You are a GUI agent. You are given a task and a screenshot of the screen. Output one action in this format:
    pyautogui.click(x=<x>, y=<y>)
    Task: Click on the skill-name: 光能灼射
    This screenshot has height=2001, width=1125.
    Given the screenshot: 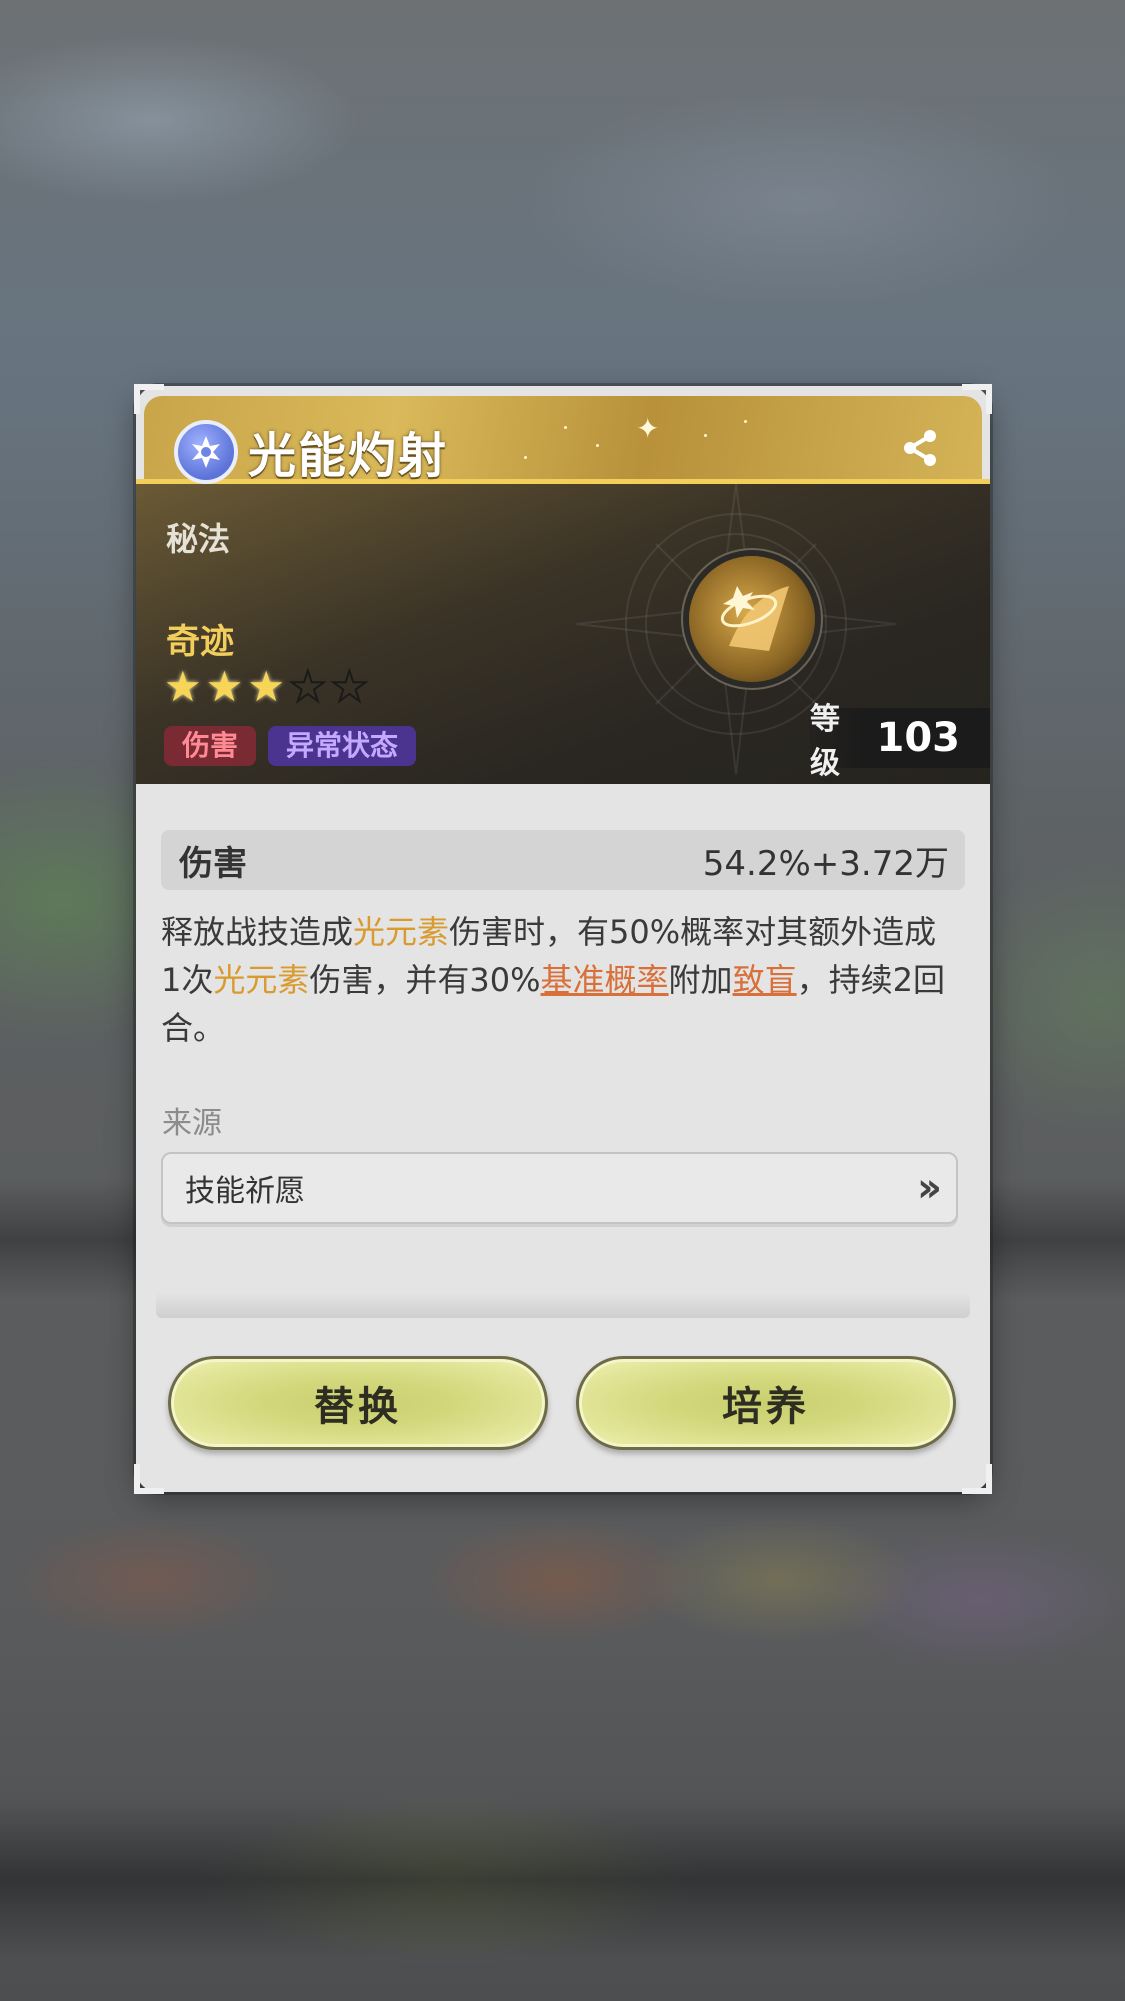 What is the action you would take?
    pyautogui.click(x=348, y=456)
    